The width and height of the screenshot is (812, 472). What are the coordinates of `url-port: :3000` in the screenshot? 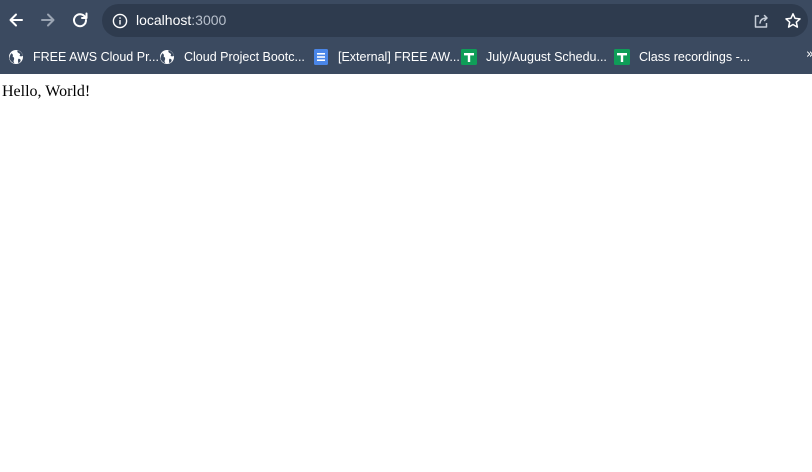 It's located at (209, 20).